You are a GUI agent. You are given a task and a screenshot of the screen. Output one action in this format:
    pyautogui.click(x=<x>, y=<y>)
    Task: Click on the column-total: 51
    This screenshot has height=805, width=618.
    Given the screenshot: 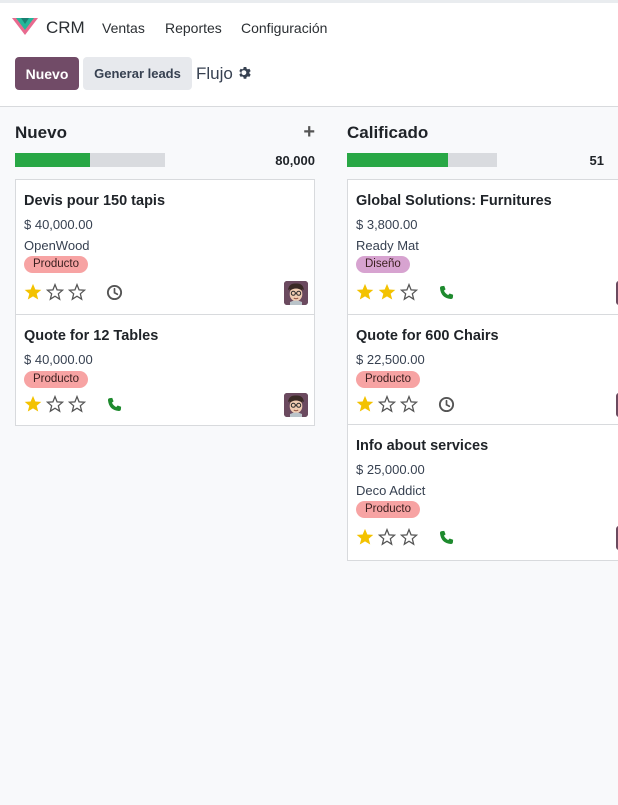 What is the action you would take?
    pyautogui.click(x=596, y=160)
    